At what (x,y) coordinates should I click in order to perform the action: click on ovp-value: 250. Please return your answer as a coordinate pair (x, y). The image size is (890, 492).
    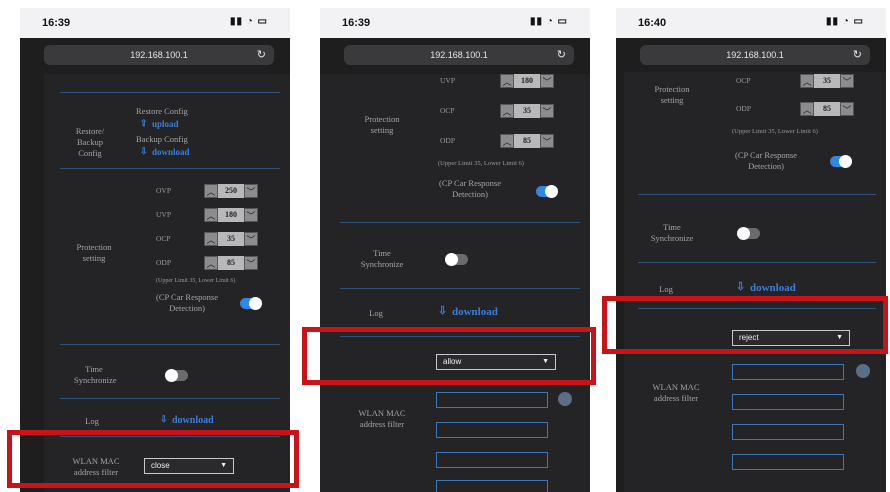
    Looking at the image, I should click on (231, 191).